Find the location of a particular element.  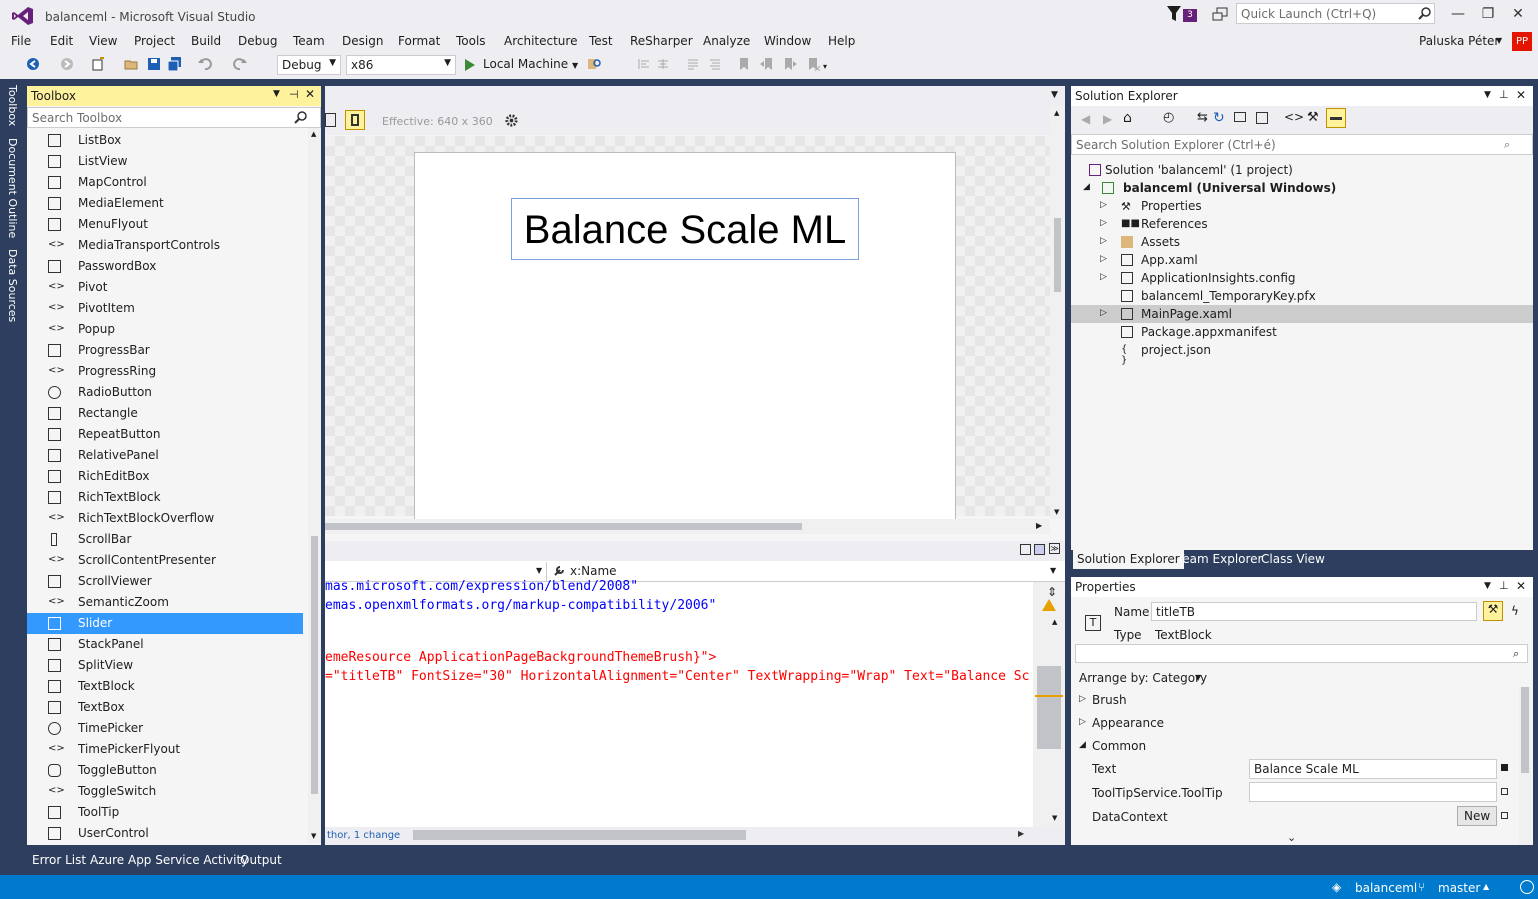

toolbox-scrollbar: ▲ ▼ is located at coordinates (314, 485).